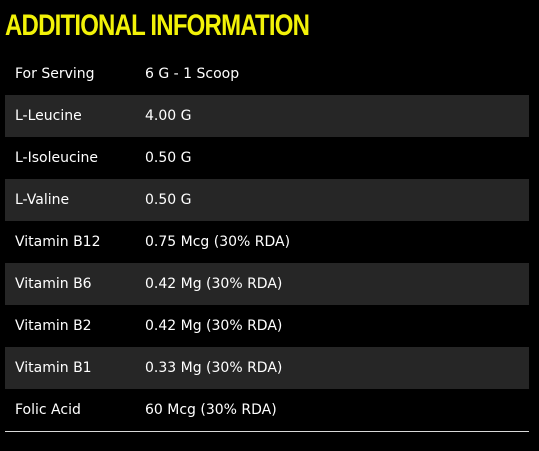 The height and width of the screenshot is (451, 539). What do you see at coordinates (214, 368) in the screenshot?
I see `row-value: 0.33 Mg (30% RDA)` at bounding box center [214, 368].